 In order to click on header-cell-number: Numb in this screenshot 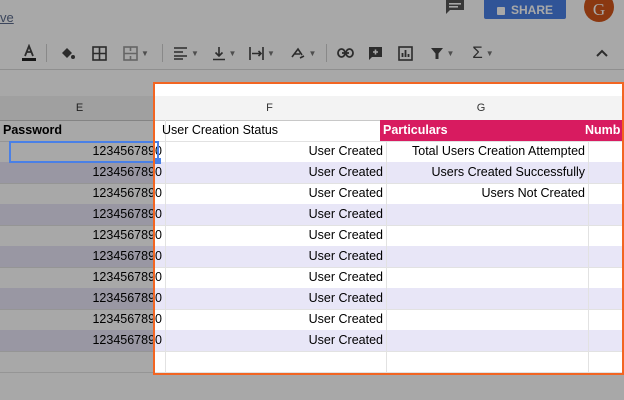, I will do `click(603, 130)`.